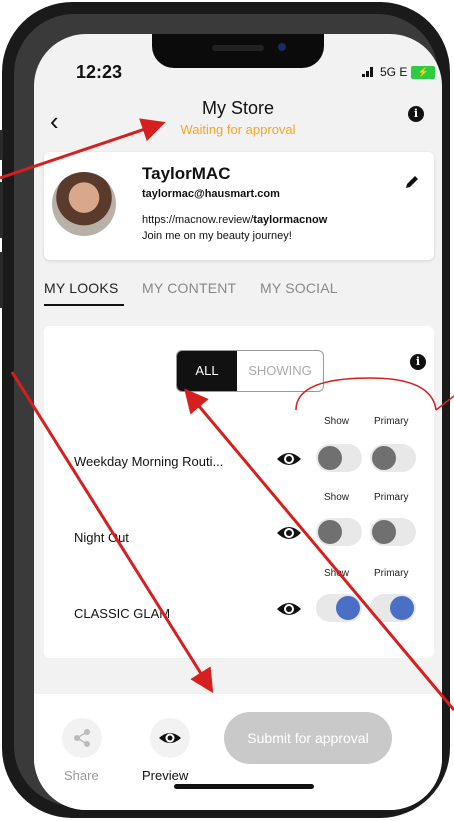 Image resolution: width=454 pixels, height=821 pixels. Describe the element at coordinates (81, 288) in the screenshot. I see `tab-my-looks: MY LOOKS` at that location.